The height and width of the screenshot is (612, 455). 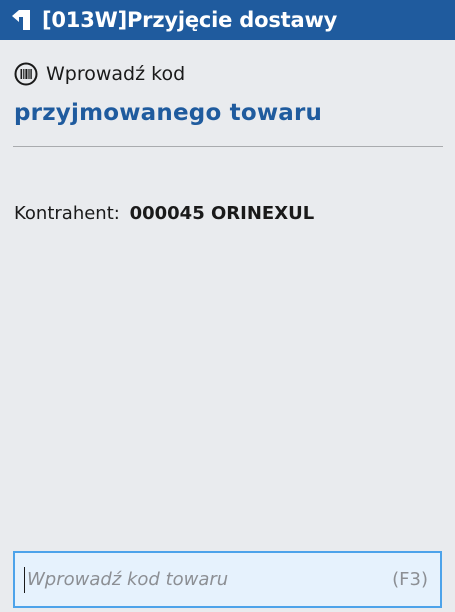 I want to click on window-title: [013W]Przyjęcie dostawy, so click(x=190, y=20).